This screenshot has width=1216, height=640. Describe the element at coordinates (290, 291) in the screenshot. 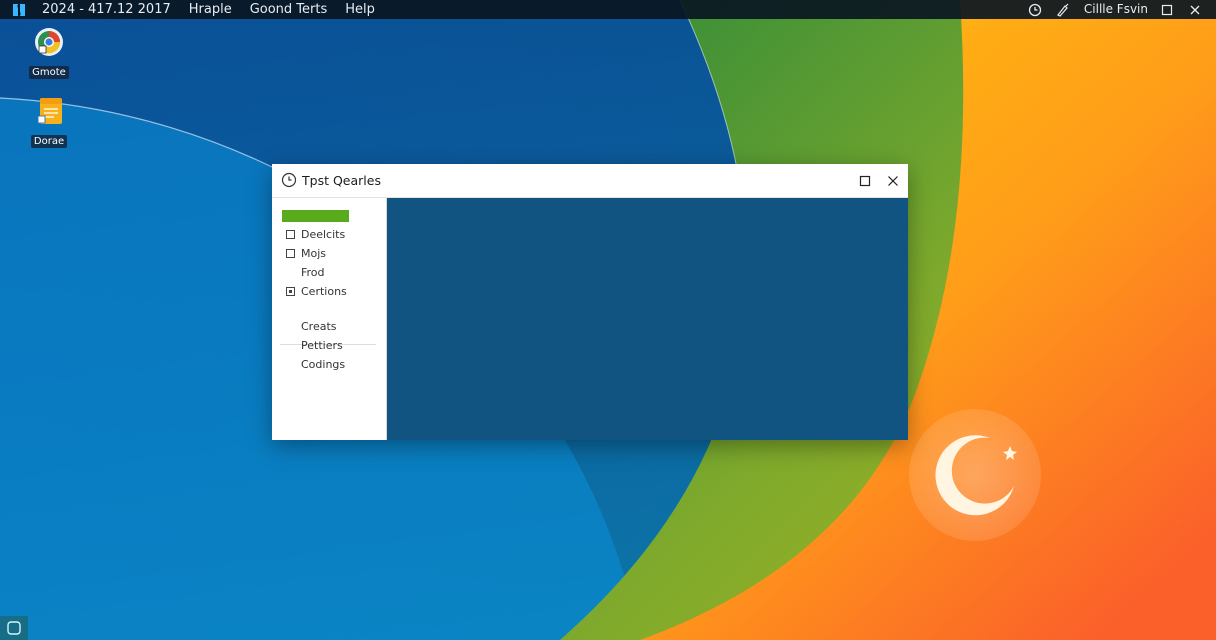

I see `checkbox-partial` at that location.